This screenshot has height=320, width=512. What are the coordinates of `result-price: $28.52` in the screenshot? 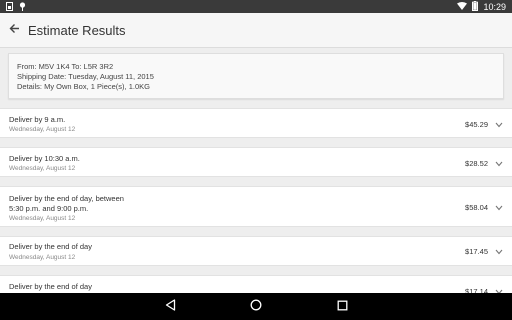 It's located at (476, 163).